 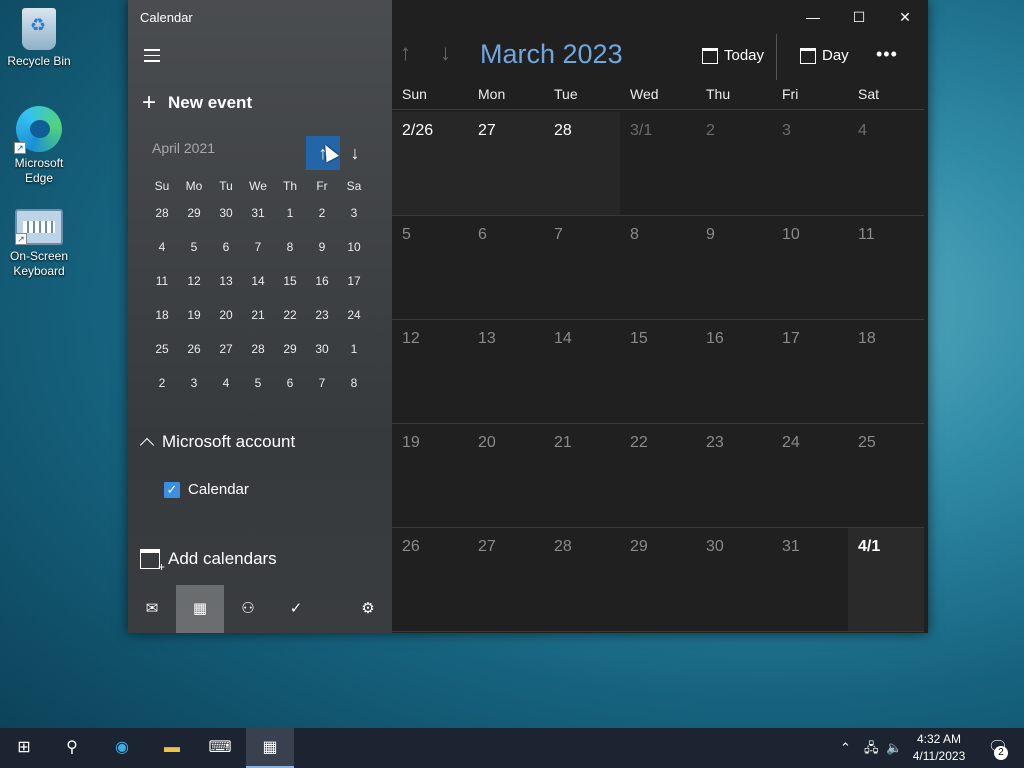 What do you see at coordinates (354, 247) in the screenshot?
I see `mini-calendar-day: 10` at bounding box center [354, 247].